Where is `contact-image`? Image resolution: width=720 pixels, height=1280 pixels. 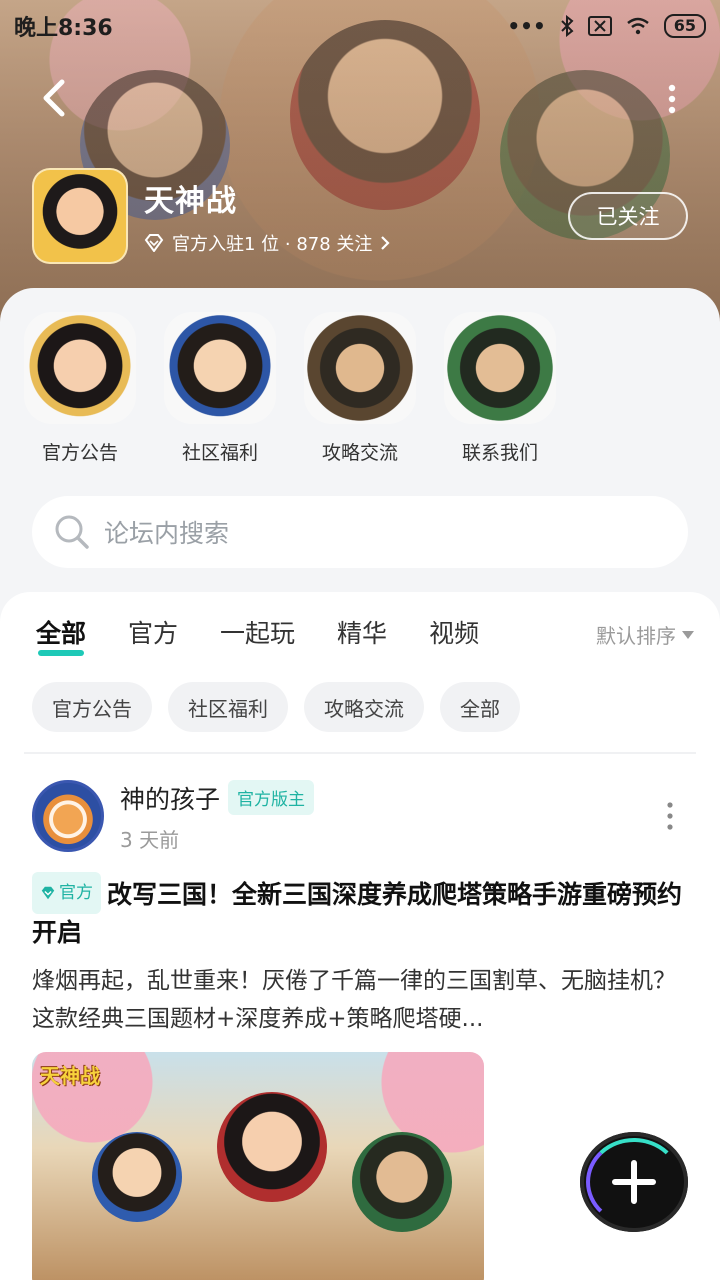
contact-image is located at coordinates (500, 368).